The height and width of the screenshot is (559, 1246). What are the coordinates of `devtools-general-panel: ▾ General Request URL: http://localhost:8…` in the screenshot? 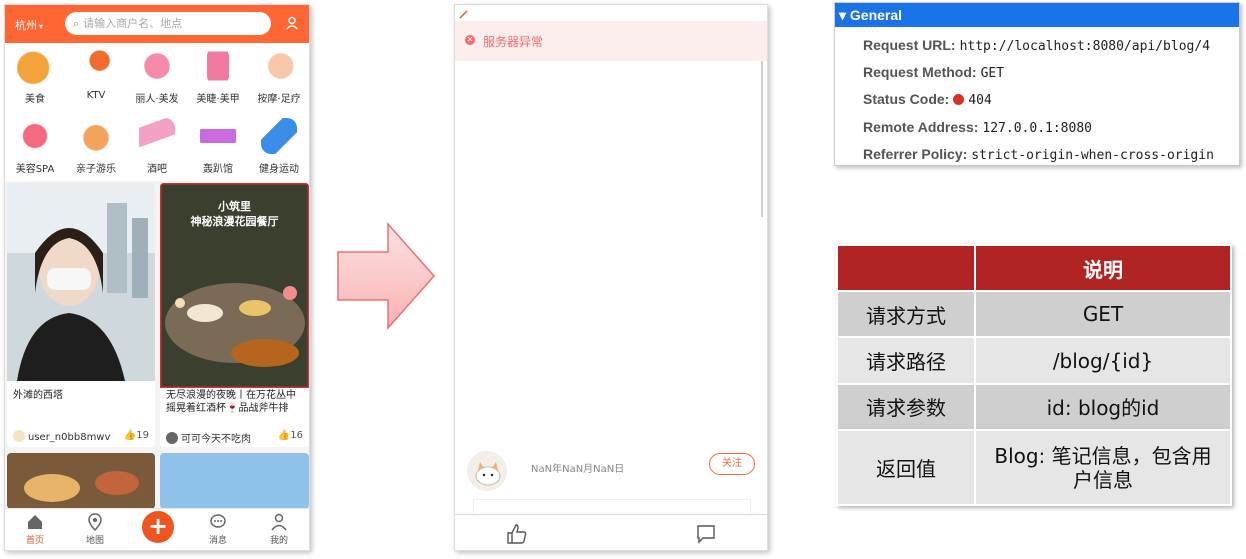 It's located at (1037, 84).